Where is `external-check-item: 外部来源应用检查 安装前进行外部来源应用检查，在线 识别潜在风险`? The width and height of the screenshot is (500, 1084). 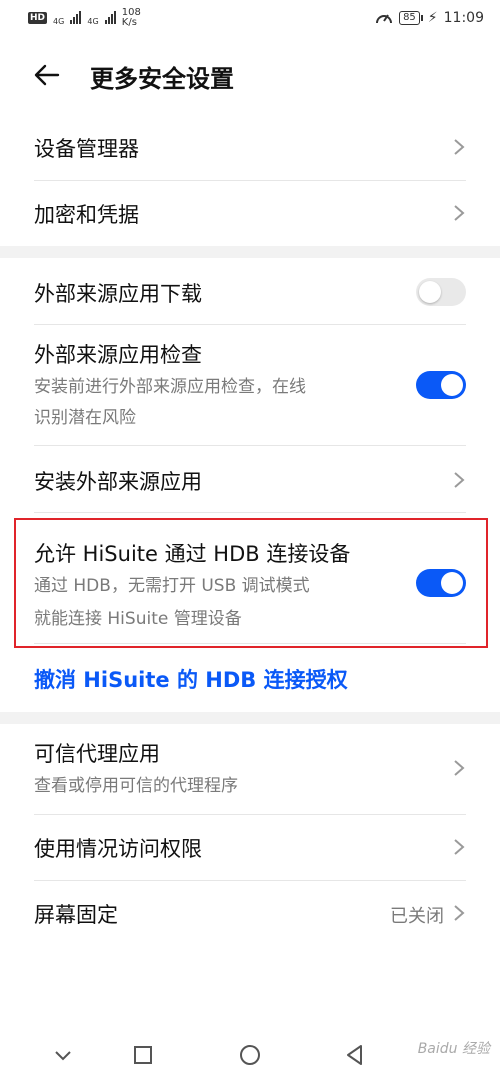
external-check-item: 外部来源应用检查 安装前进行外部来源应用检查，在线 识别潜在风险 is located at coordinates (250, 385).